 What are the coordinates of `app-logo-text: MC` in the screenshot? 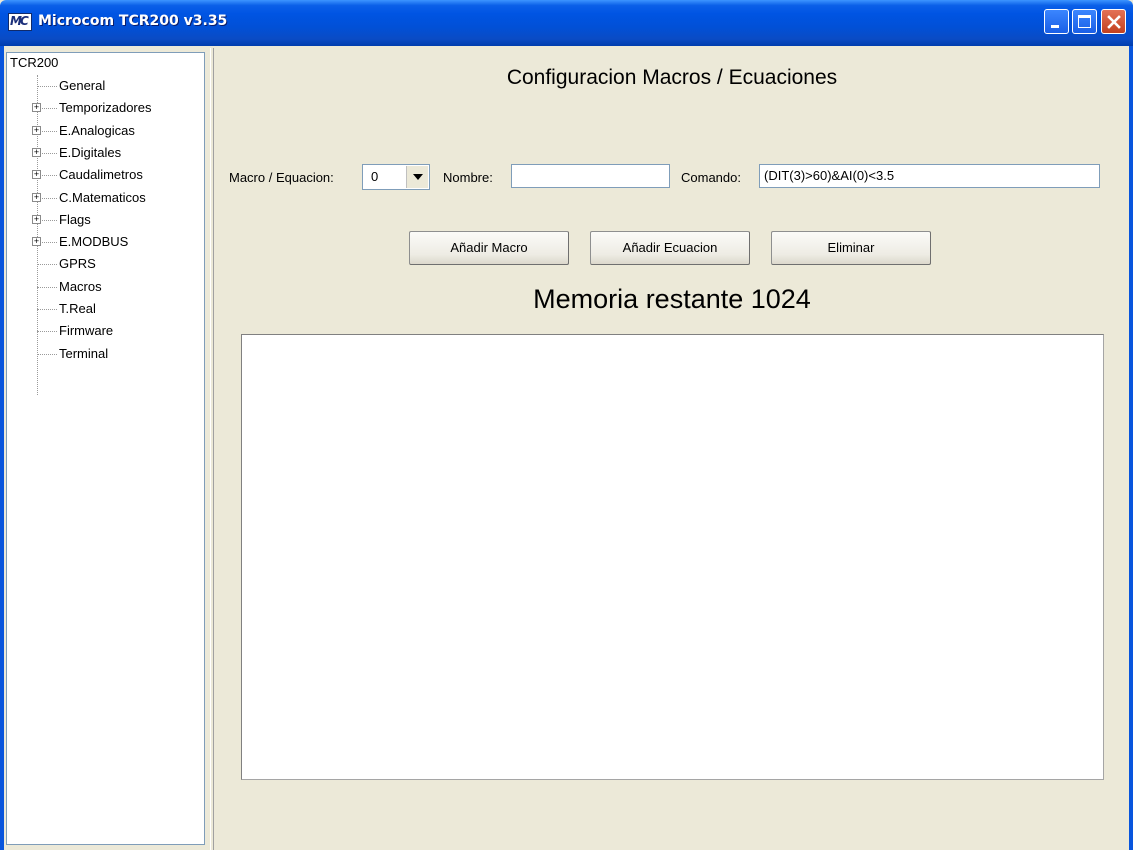 It's located at (19, 21).